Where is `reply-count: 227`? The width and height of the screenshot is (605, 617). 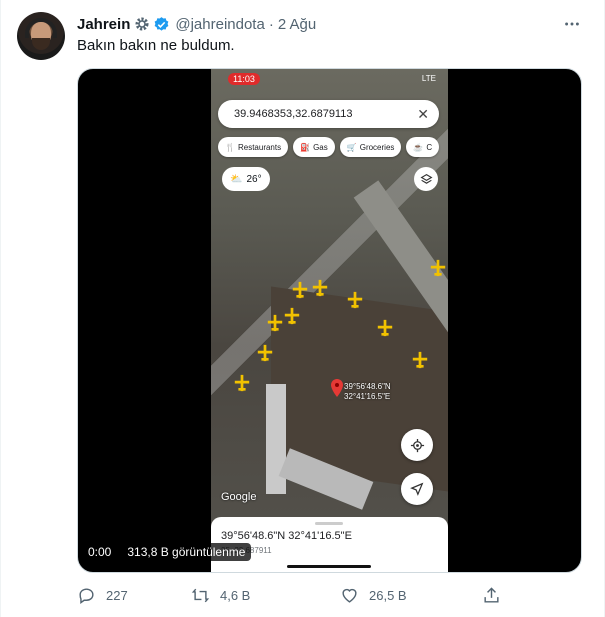 reply-count: 227 is located at coordinates (117, 595).